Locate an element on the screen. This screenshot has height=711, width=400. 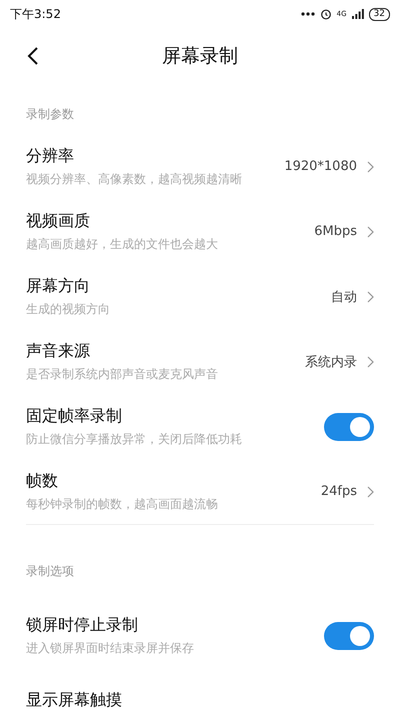
setting-value: 6Mbps is located at coordinates (335, 231).